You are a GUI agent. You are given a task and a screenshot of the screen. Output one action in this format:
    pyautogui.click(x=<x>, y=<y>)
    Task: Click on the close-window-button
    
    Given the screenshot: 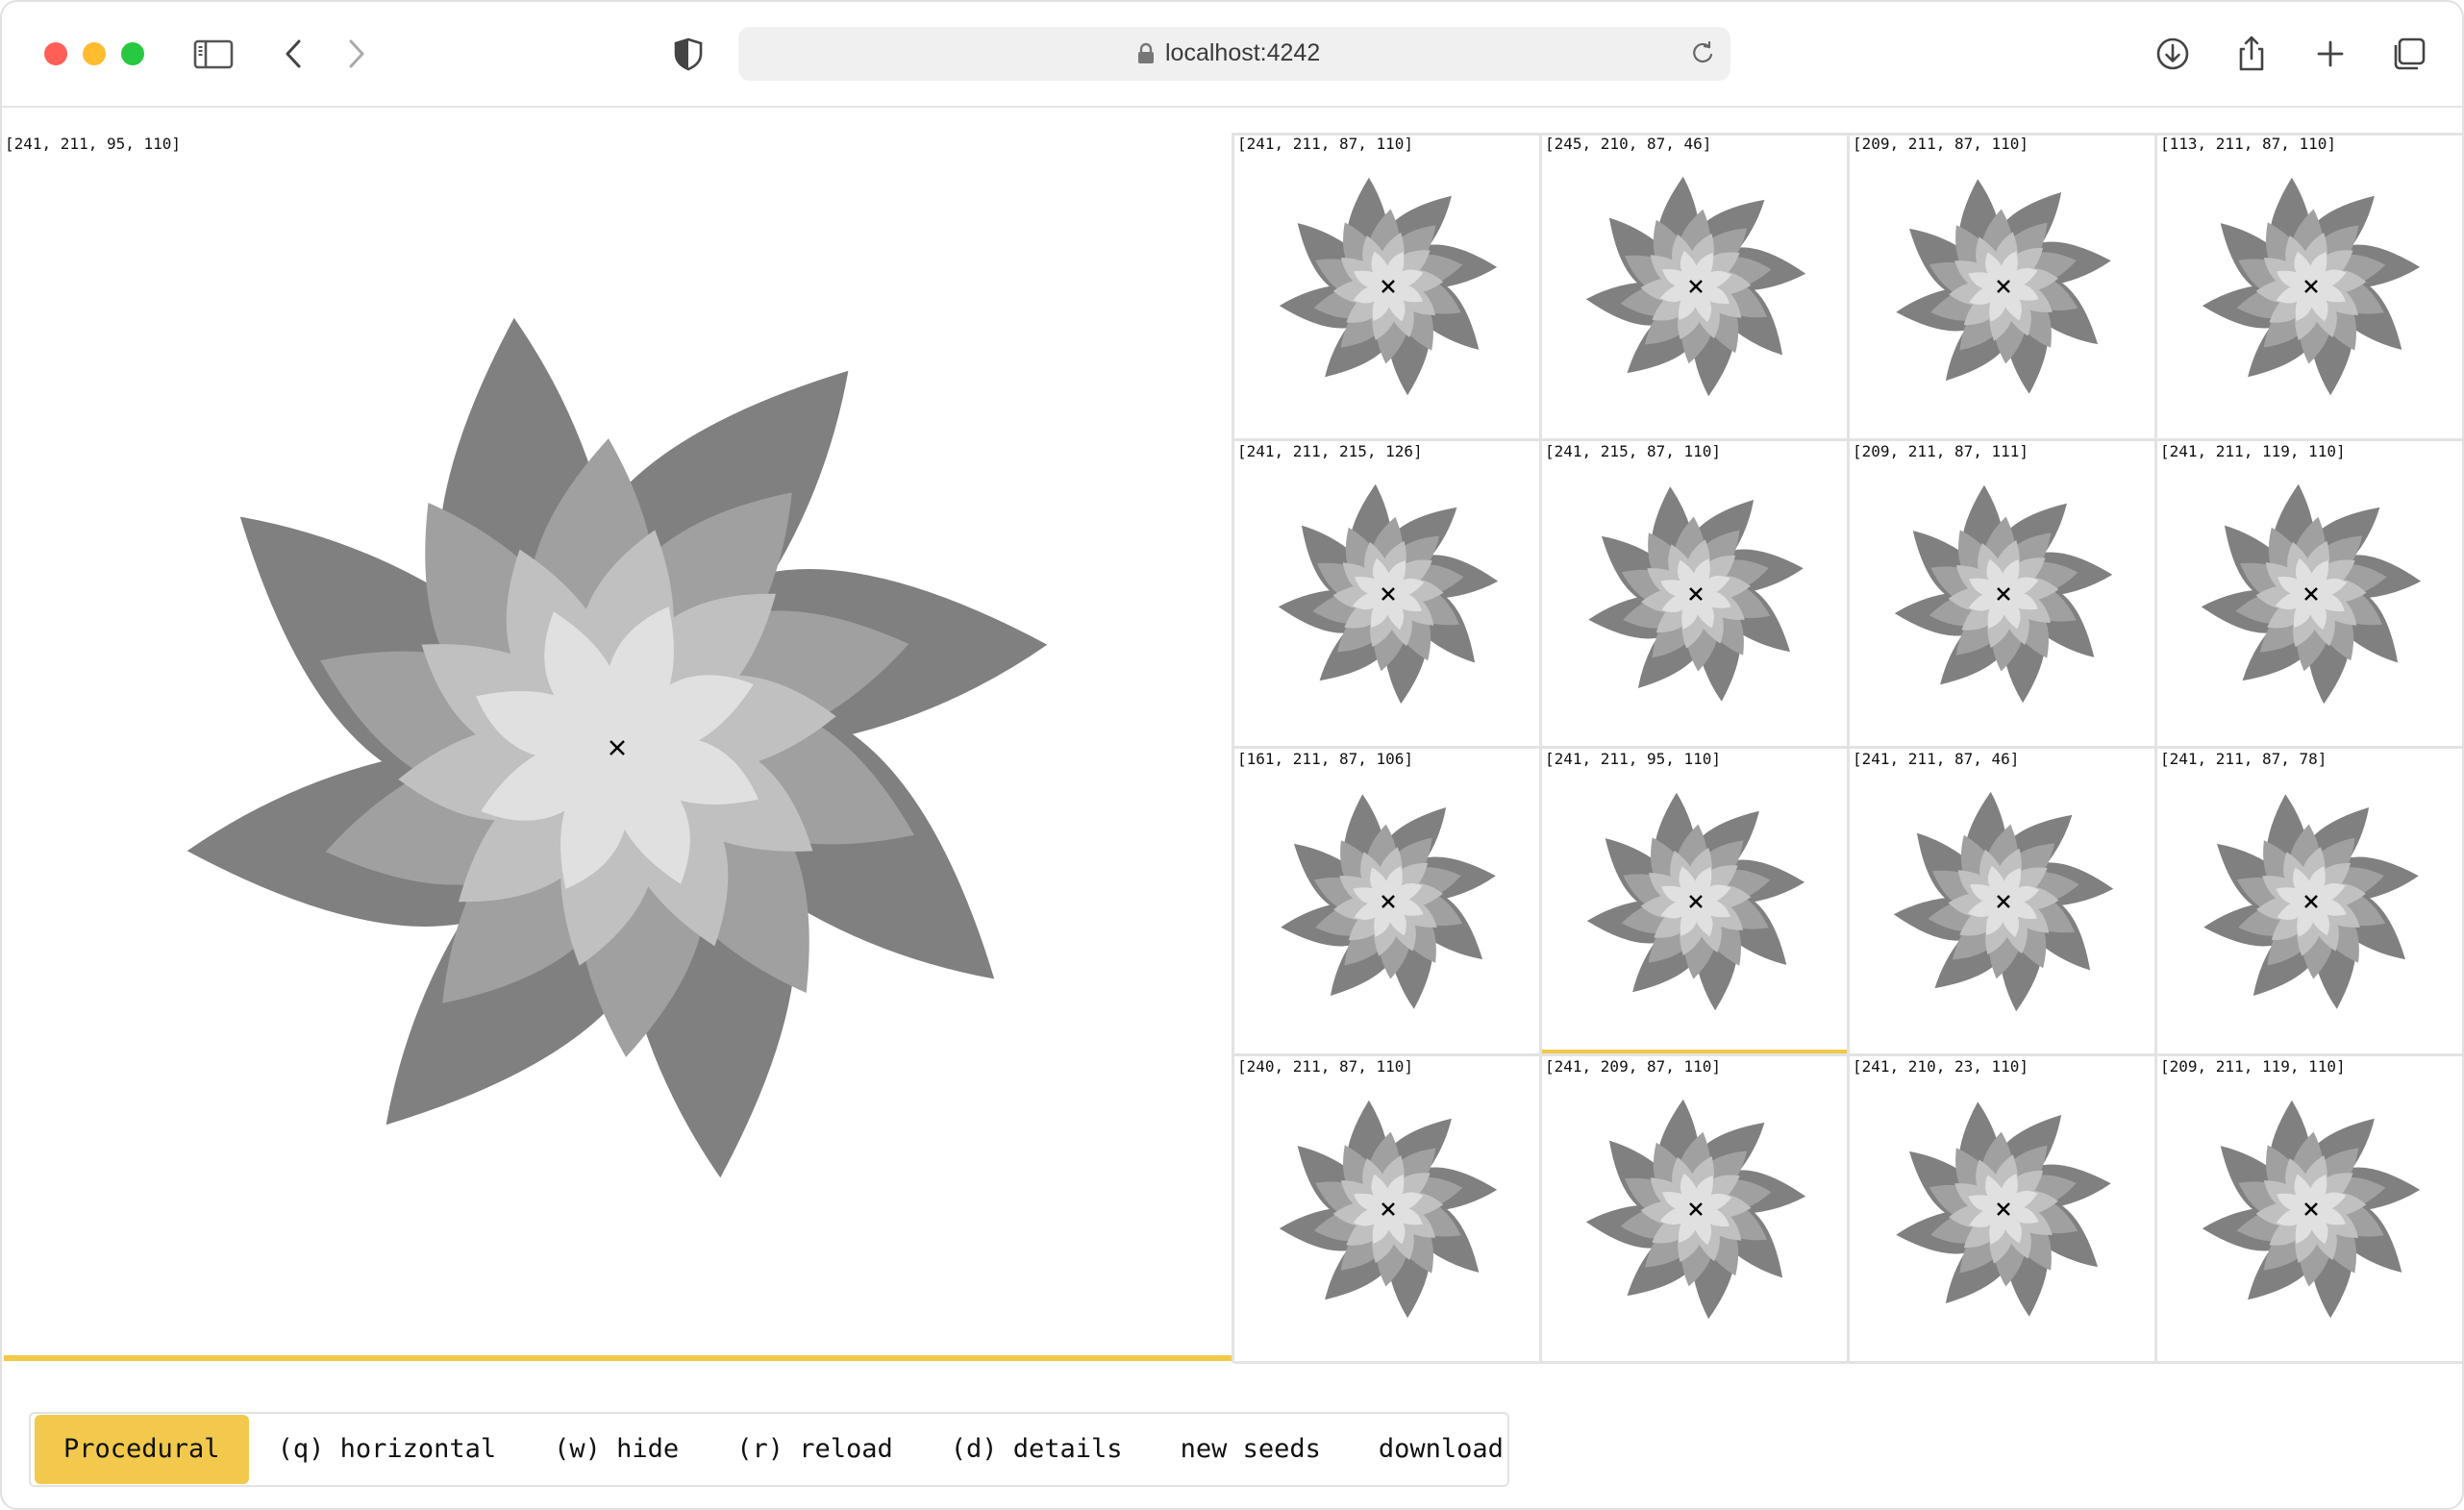 What is the action you would take?
    pyautogui.click(x=55, y=53)
    